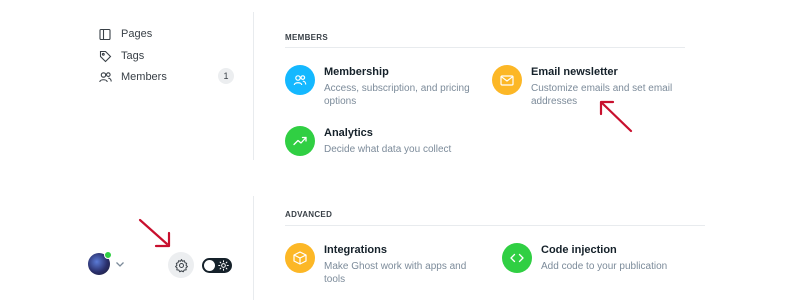 This screenshot has width=800, height=300. I want to click on card-title: Code injection, so click(579, 250).